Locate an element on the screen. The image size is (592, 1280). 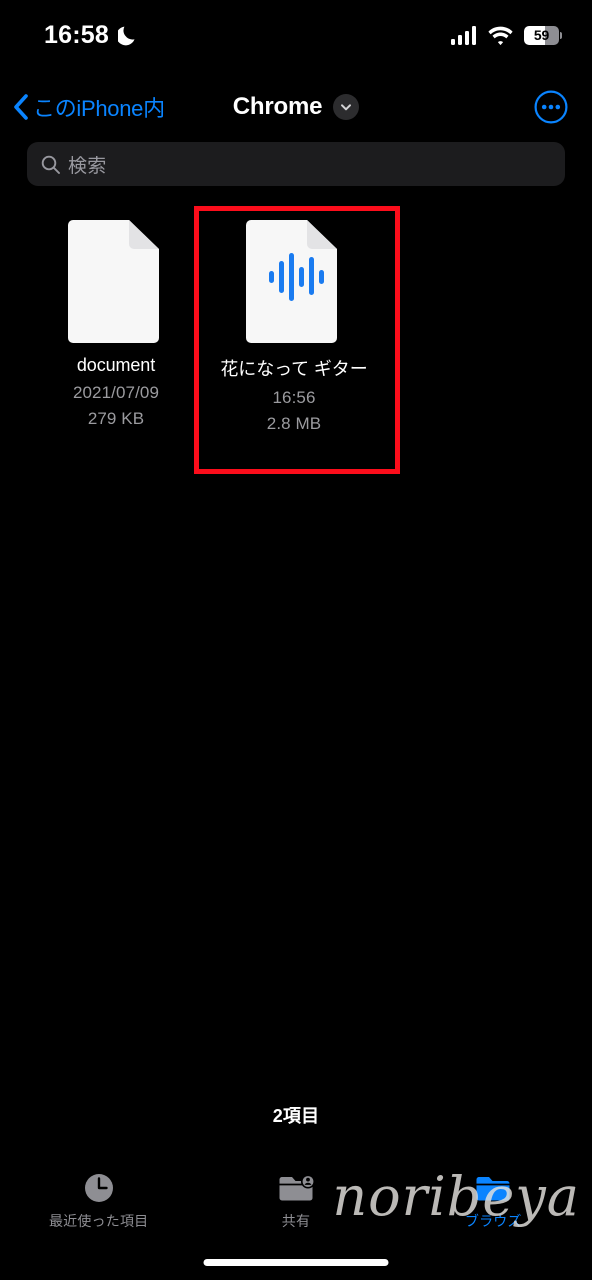
battery-icon: 59 is located at coordinates (543, 35).